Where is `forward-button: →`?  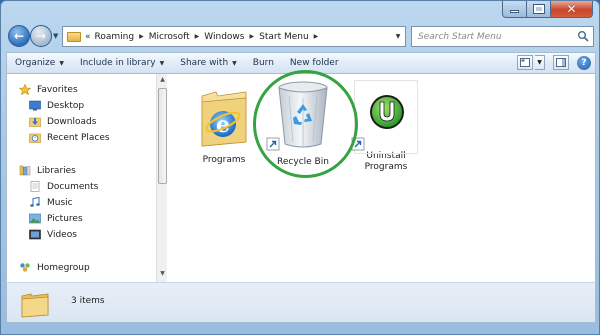
forward-button: → is located at coordinates (41, 36).